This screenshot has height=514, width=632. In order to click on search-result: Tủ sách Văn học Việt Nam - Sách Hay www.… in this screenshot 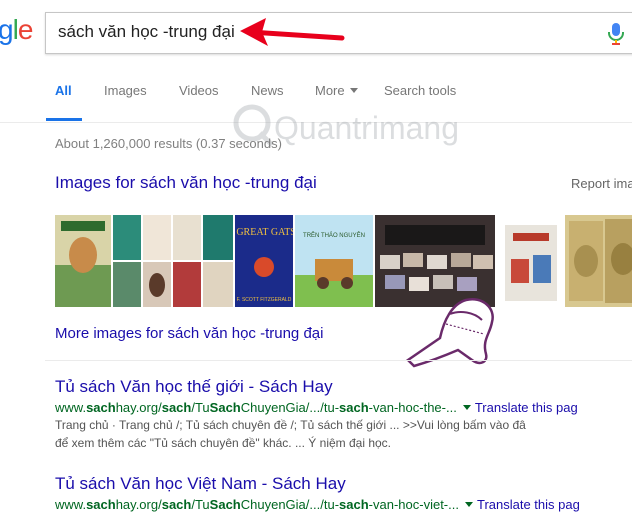, I will do `click(343, 493)`.